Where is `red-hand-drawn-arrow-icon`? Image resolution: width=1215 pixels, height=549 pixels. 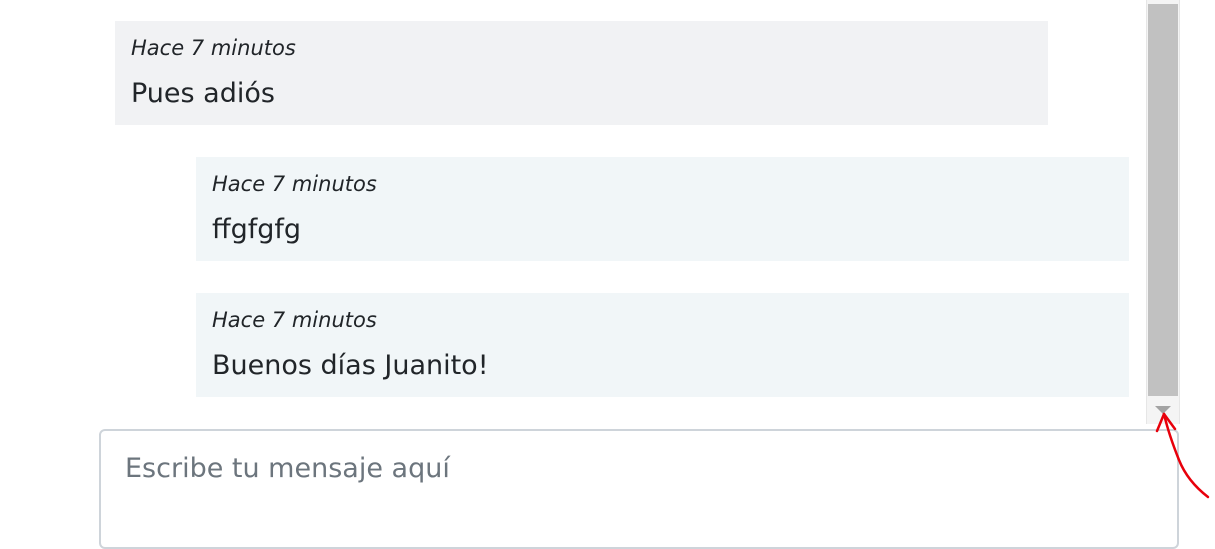
red-hand-drawn-arrow-icon is located at coordinates (1182, 455).